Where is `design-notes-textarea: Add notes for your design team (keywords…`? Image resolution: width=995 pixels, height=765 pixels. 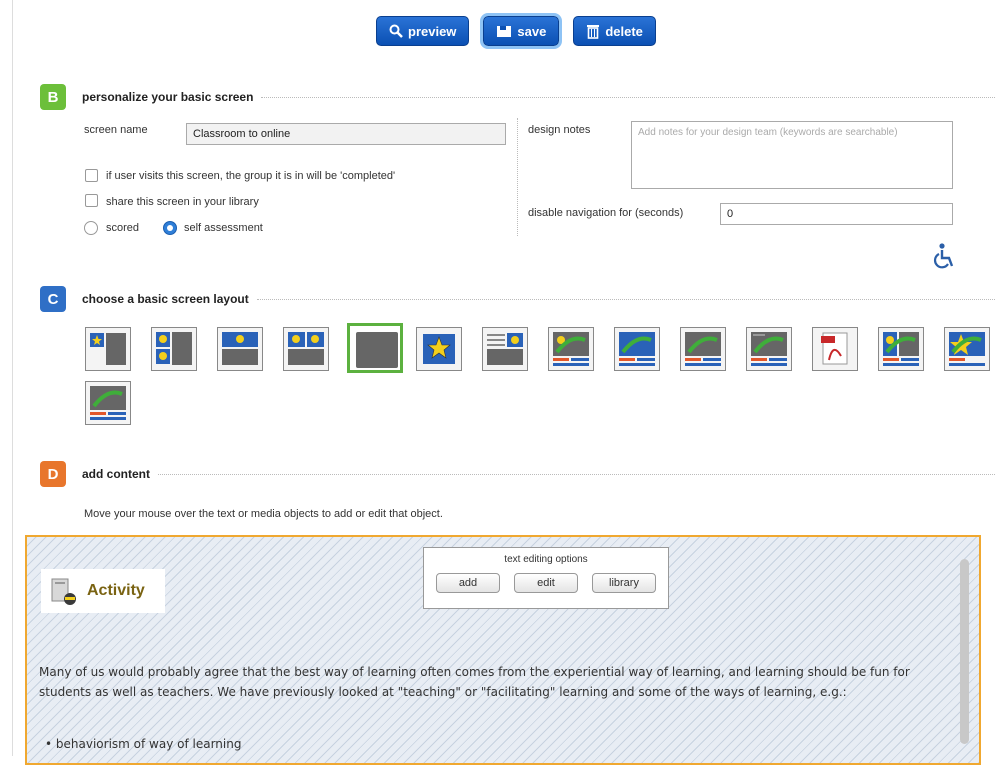 design-notes-textarea: Add notes for your design team (keywords… is located at coordinates (792, 155).